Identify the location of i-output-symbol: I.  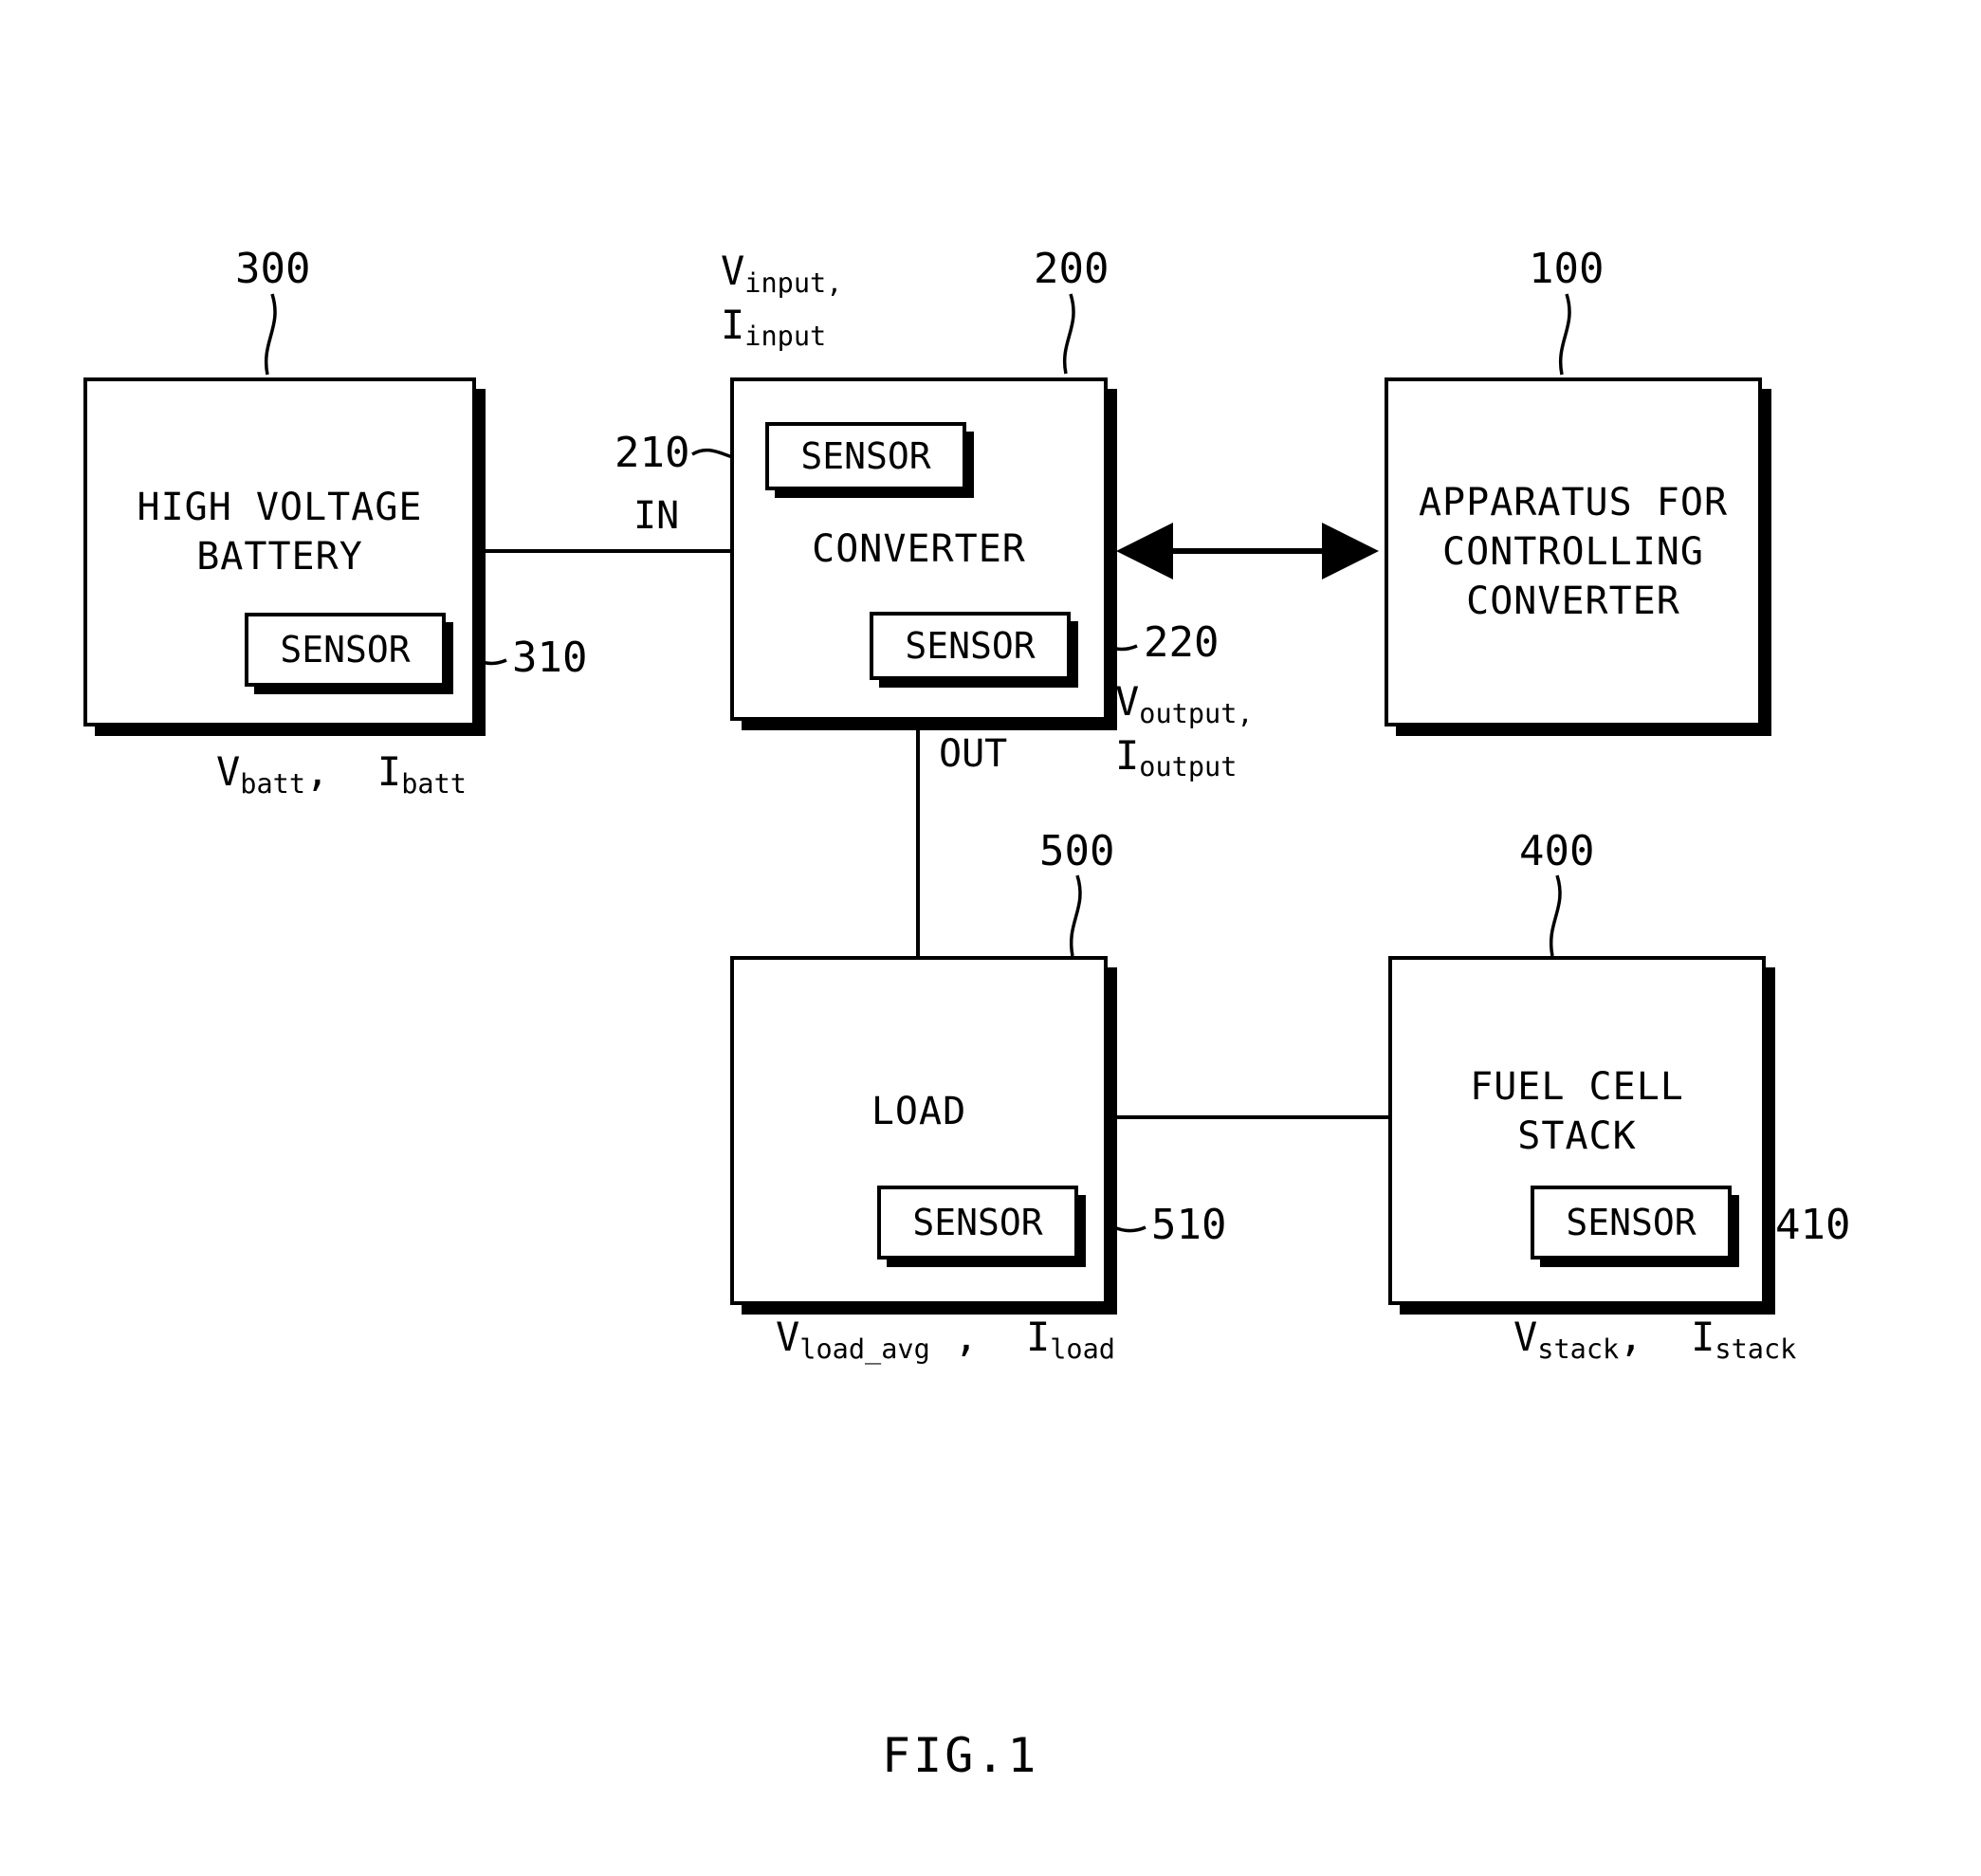
(1127, 755).